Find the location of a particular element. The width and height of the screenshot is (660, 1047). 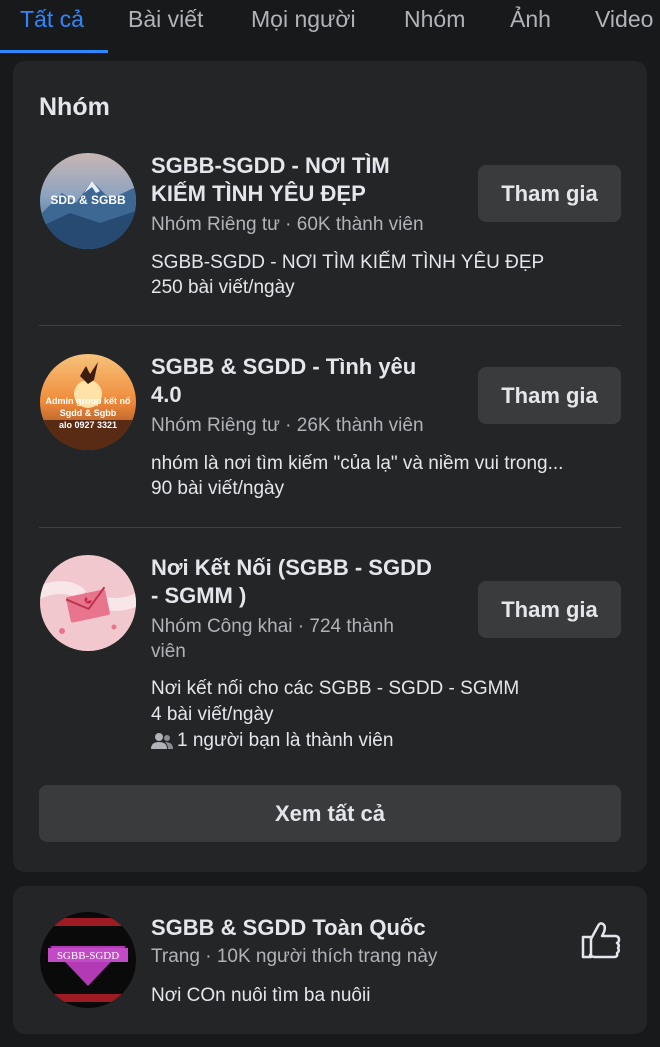

svg-text: alo 0927 3321 is located at coordinates (88, 425).